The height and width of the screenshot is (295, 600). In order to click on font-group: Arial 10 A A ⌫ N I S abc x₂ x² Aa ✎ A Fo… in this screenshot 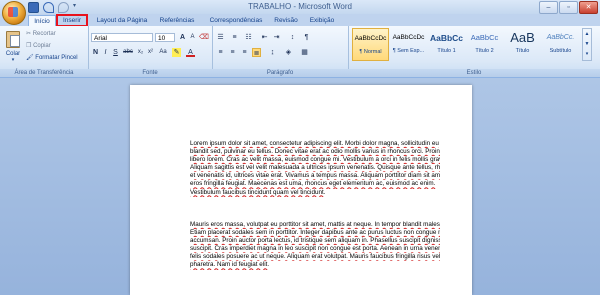, I will do `click(150, 51)`.